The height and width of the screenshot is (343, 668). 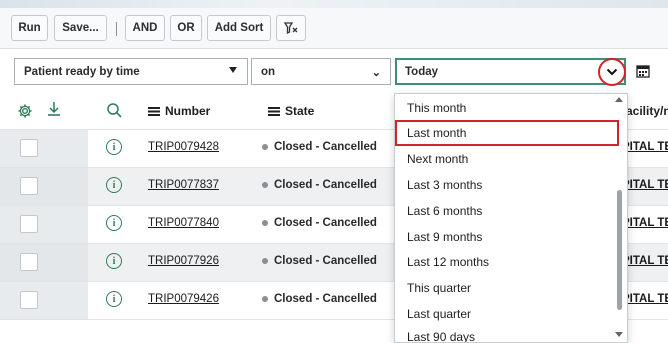 What do you see at coordinates (502, 288) in the screenshot?
I see `dropdown-option: This quarter` at bounding box center [502, 288].